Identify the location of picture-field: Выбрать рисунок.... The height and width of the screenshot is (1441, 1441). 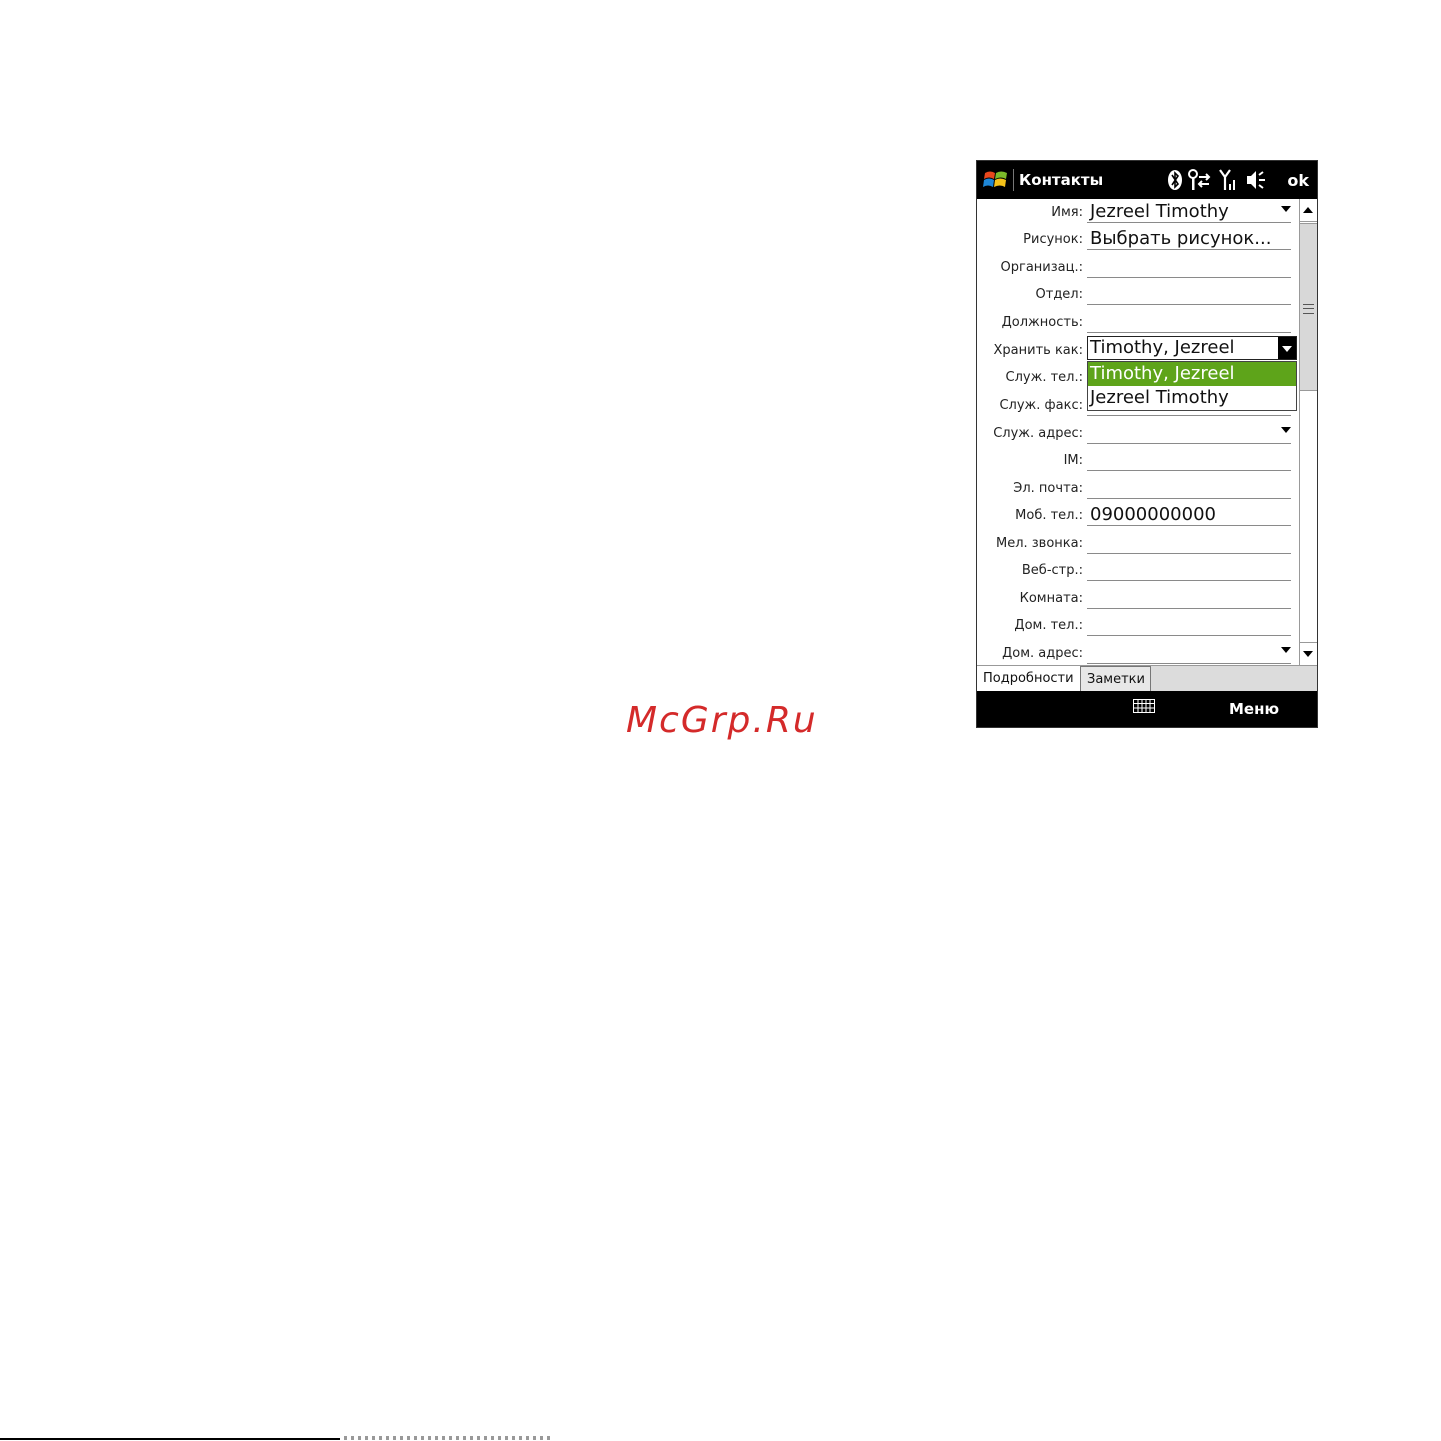
(1189, 239).